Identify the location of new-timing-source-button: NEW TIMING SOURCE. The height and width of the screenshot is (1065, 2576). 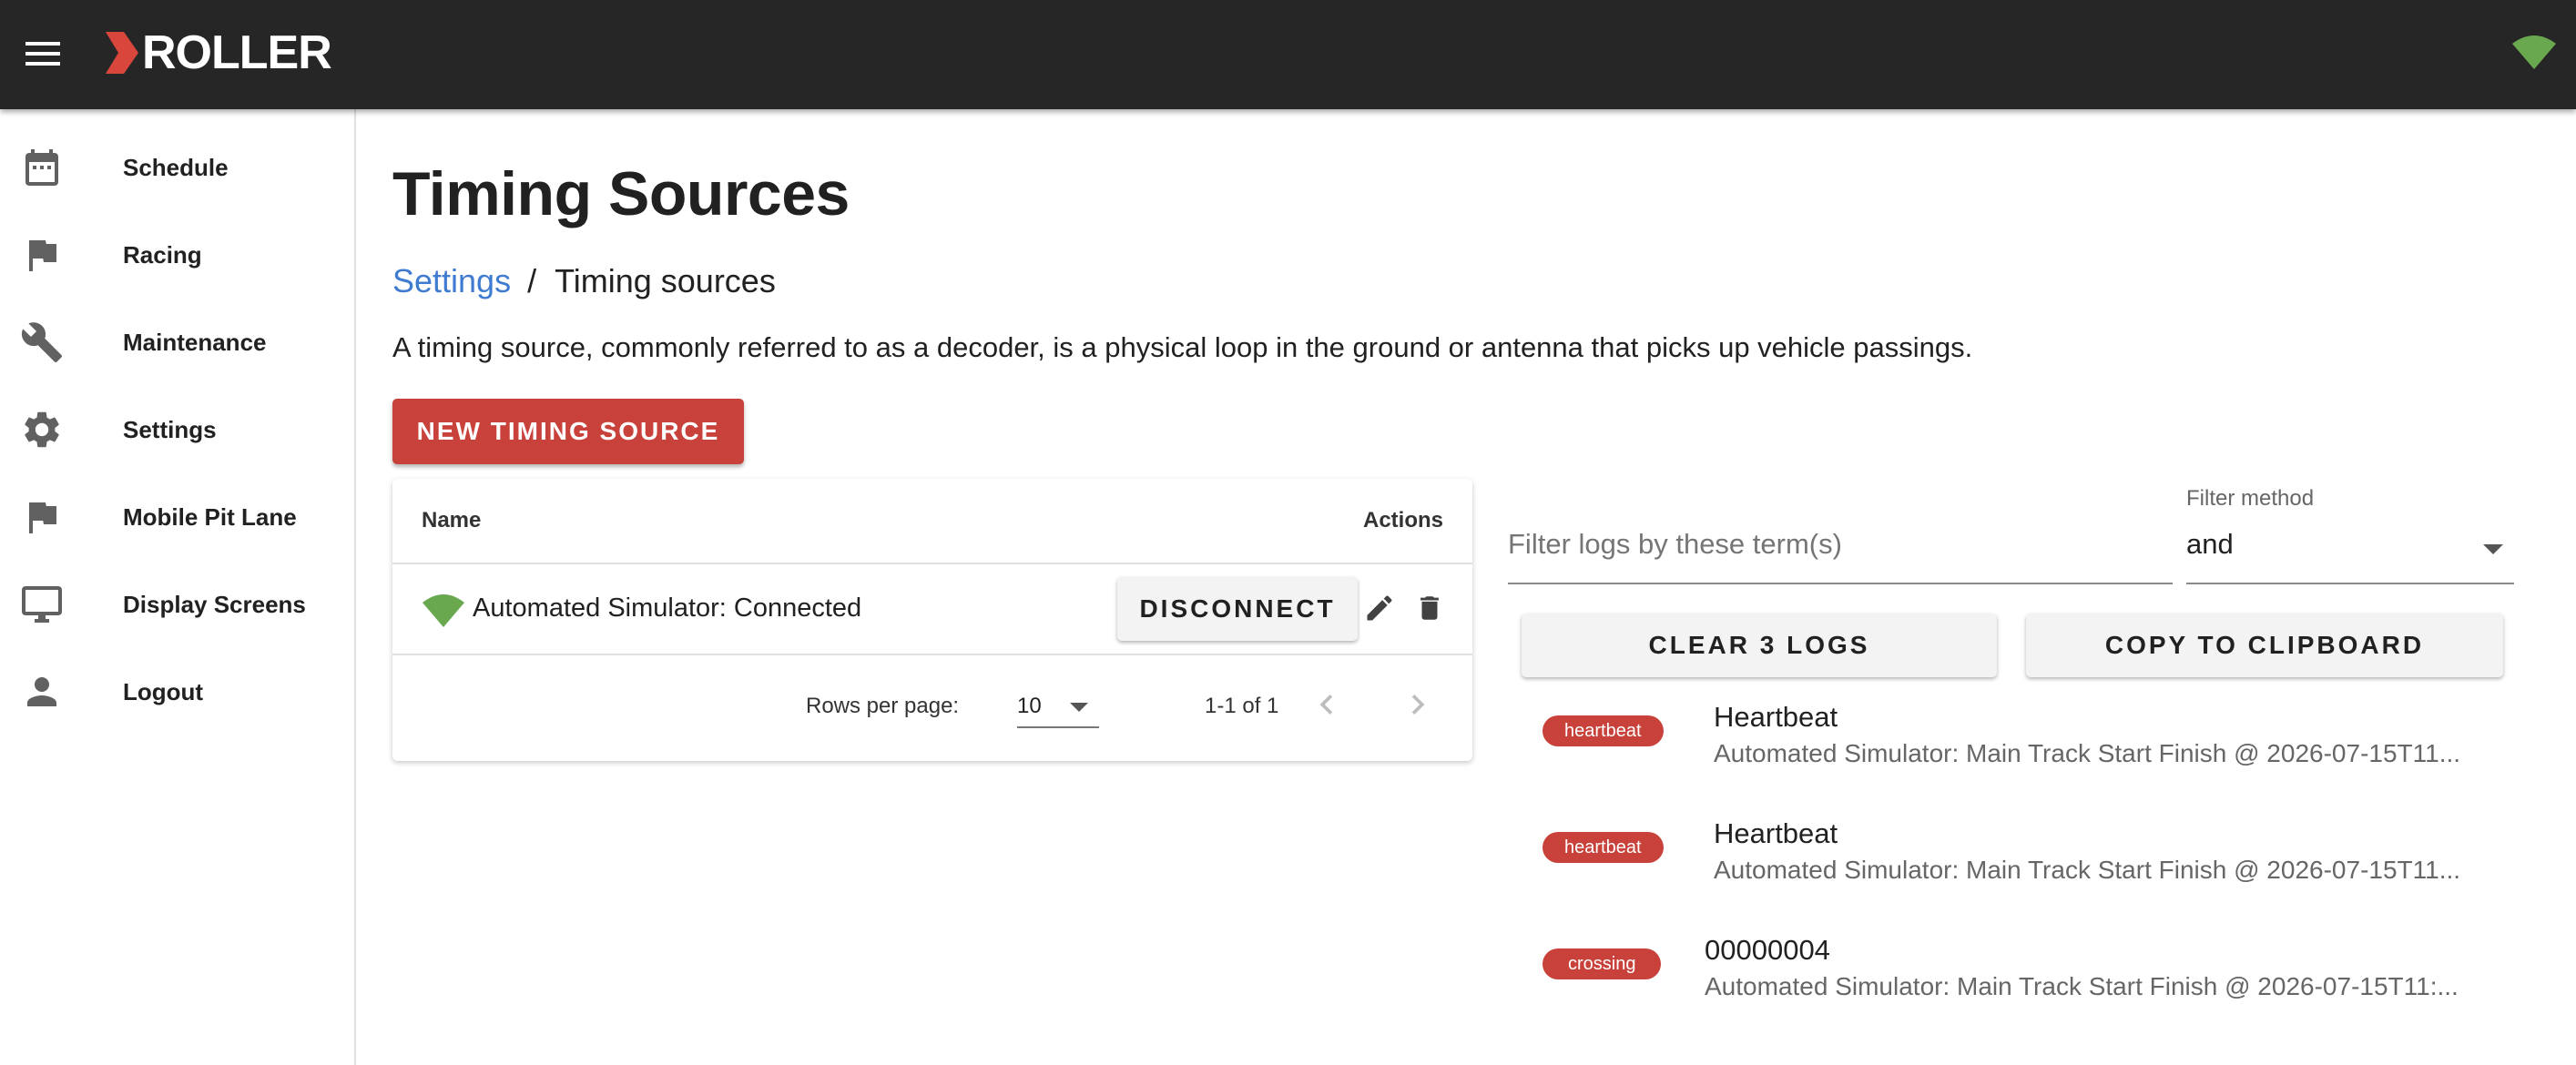
(568, 431).